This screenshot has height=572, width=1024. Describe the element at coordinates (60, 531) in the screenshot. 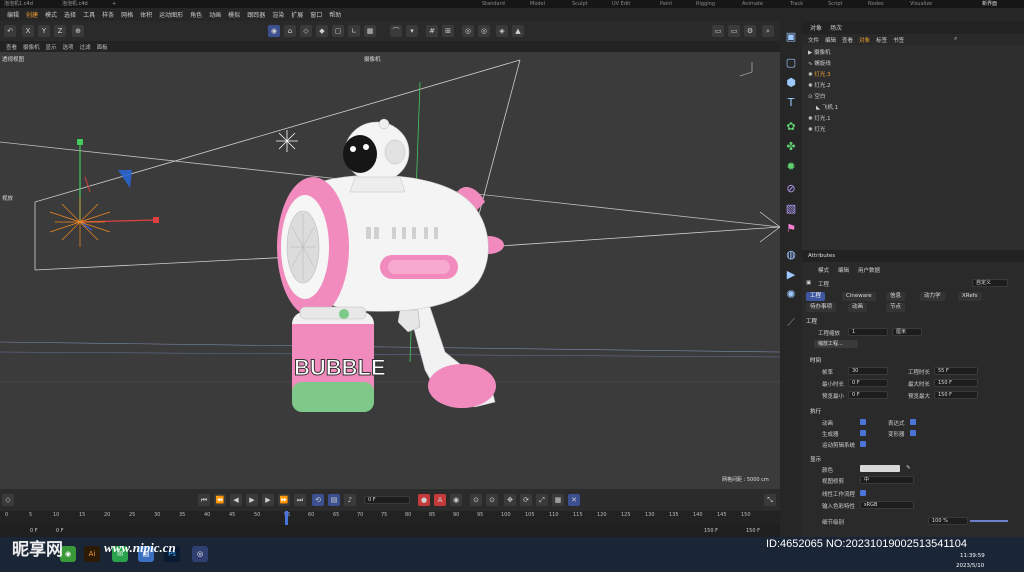

I see `range-start-preview: 0 F` at that location.